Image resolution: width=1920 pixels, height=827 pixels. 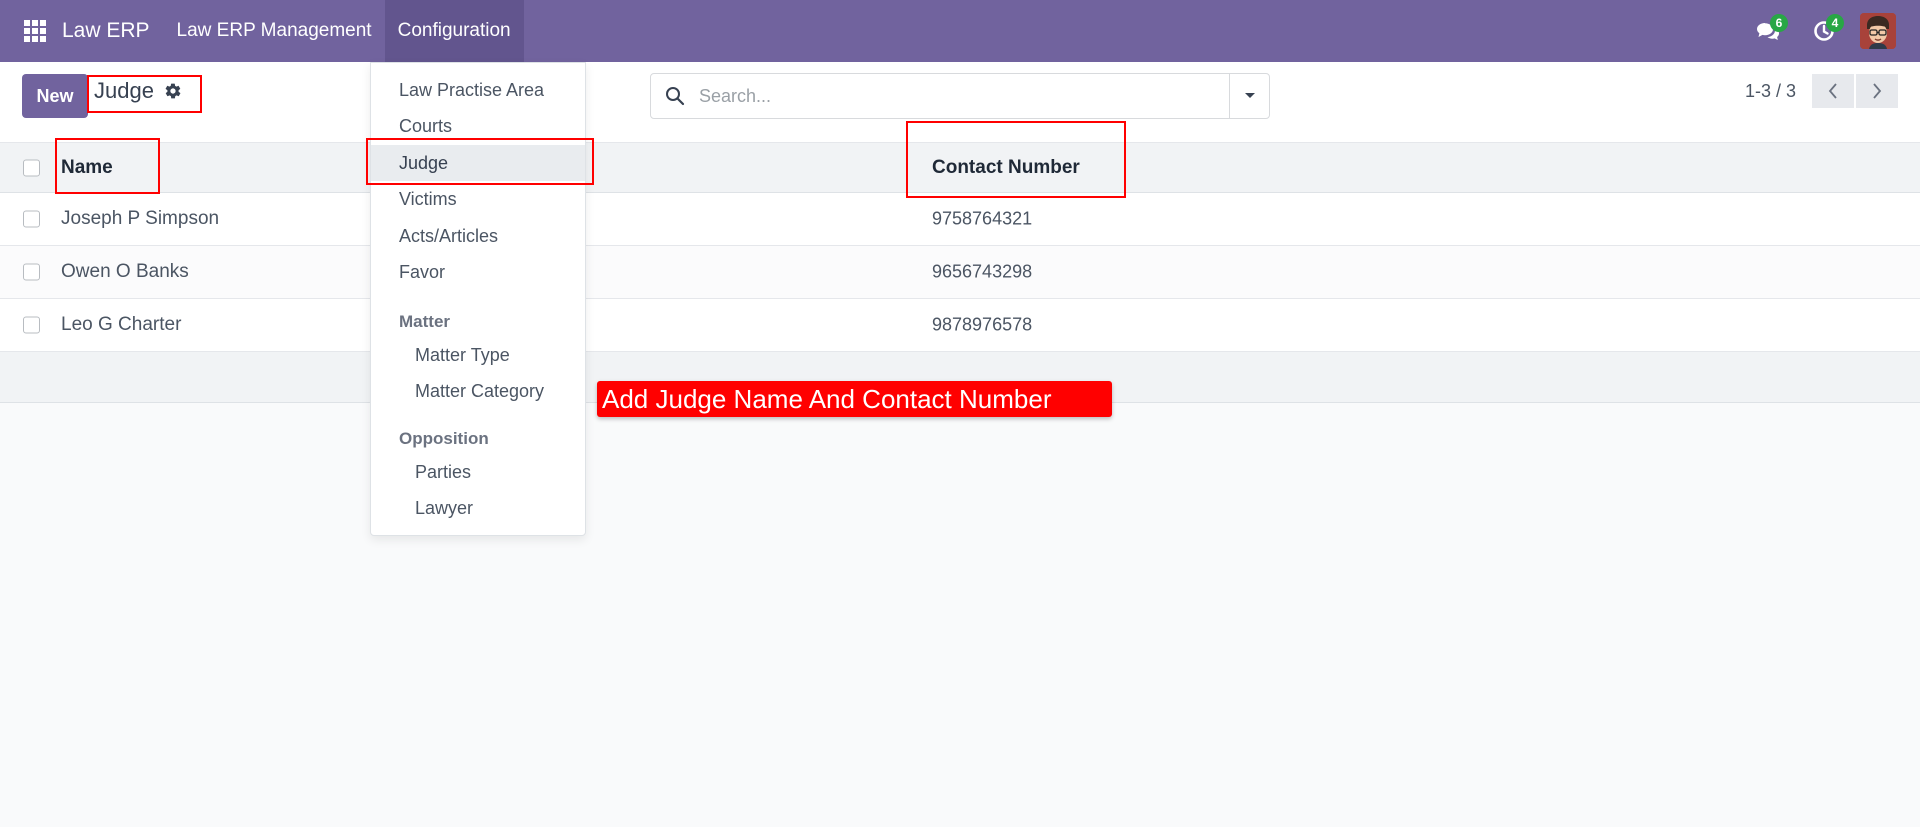 I want to click on chevron-left-icon, so click(x=1832, y=91).